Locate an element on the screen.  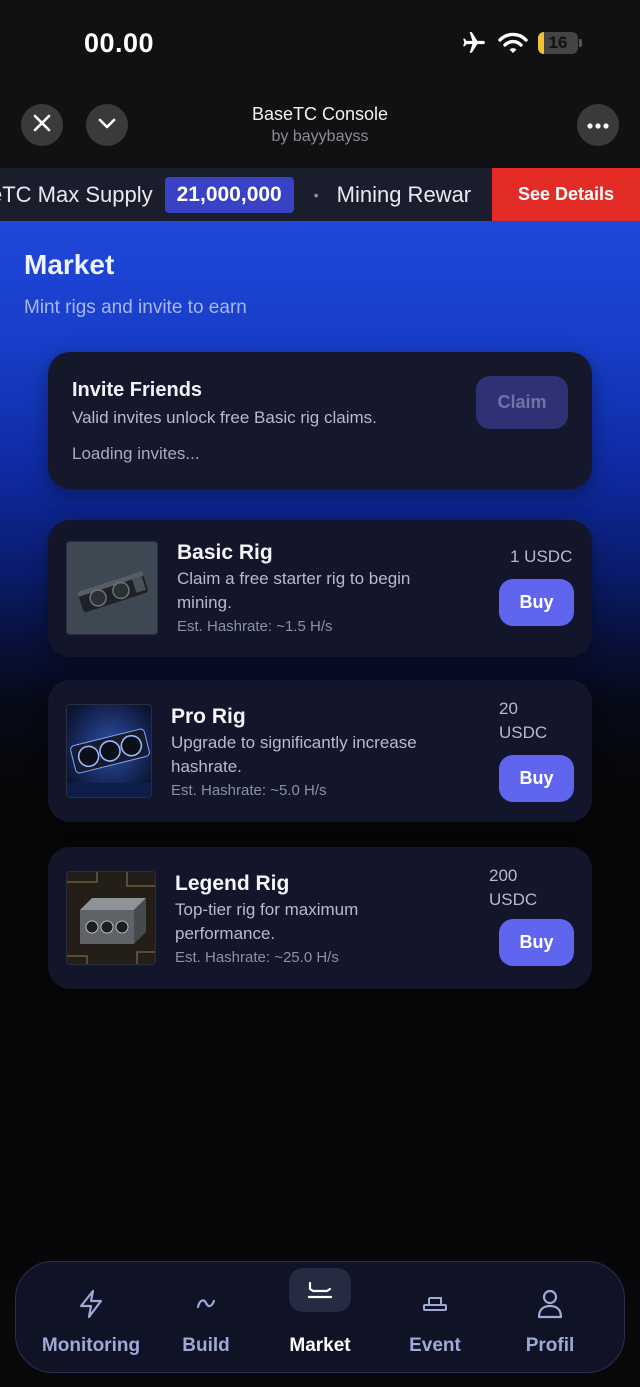
more-icon is located at coordinates (598, 125).